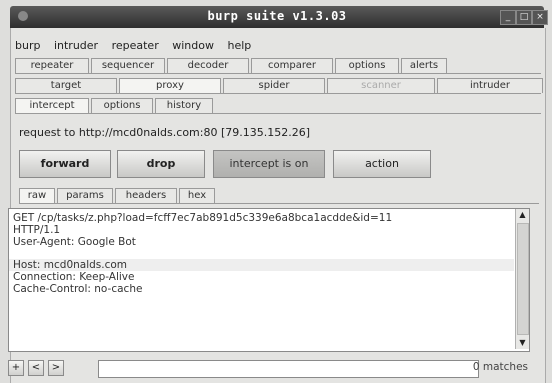  What do you see at coordinates (37, 195) in the screenshot?
I see `tab-raw: raw` at bounding box center [37, 195].